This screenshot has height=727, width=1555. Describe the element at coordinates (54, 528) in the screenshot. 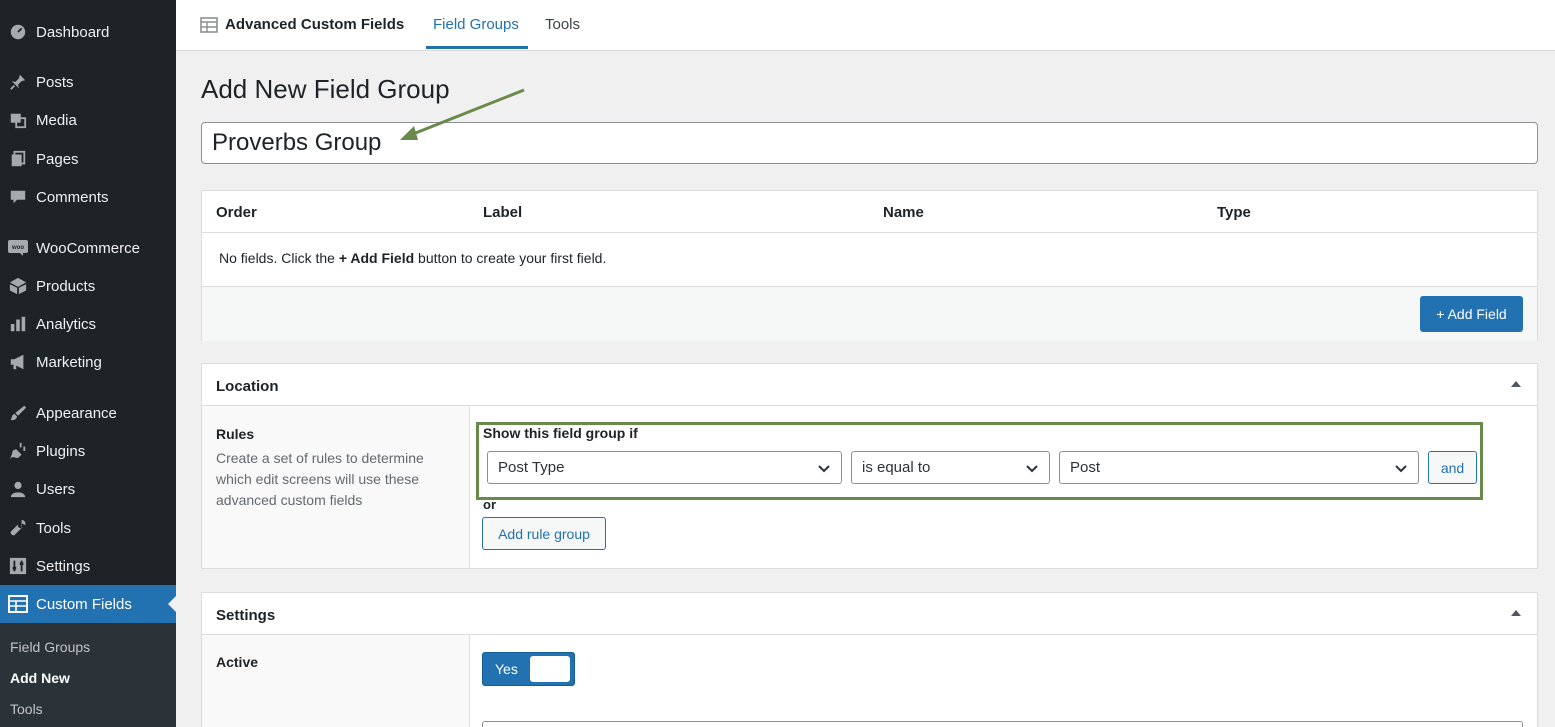

I see `sidebar-item-label: Tools` at that location.